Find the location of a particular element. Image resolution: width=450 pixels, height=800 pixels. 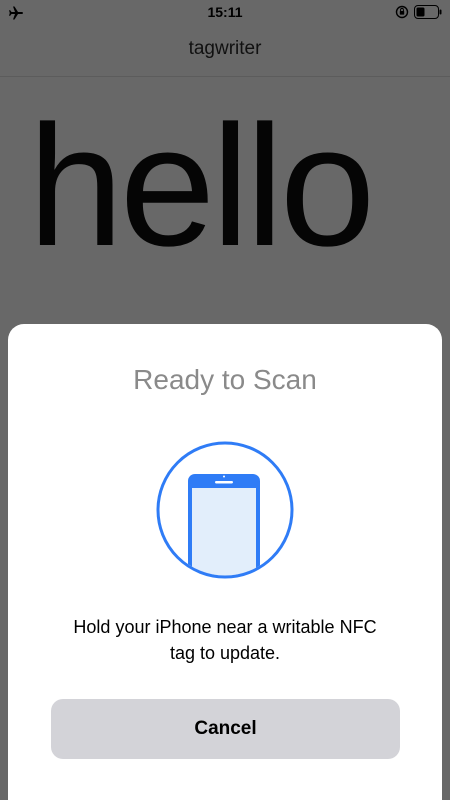

orientation-lock-icon is located at coordinates (402, 12).